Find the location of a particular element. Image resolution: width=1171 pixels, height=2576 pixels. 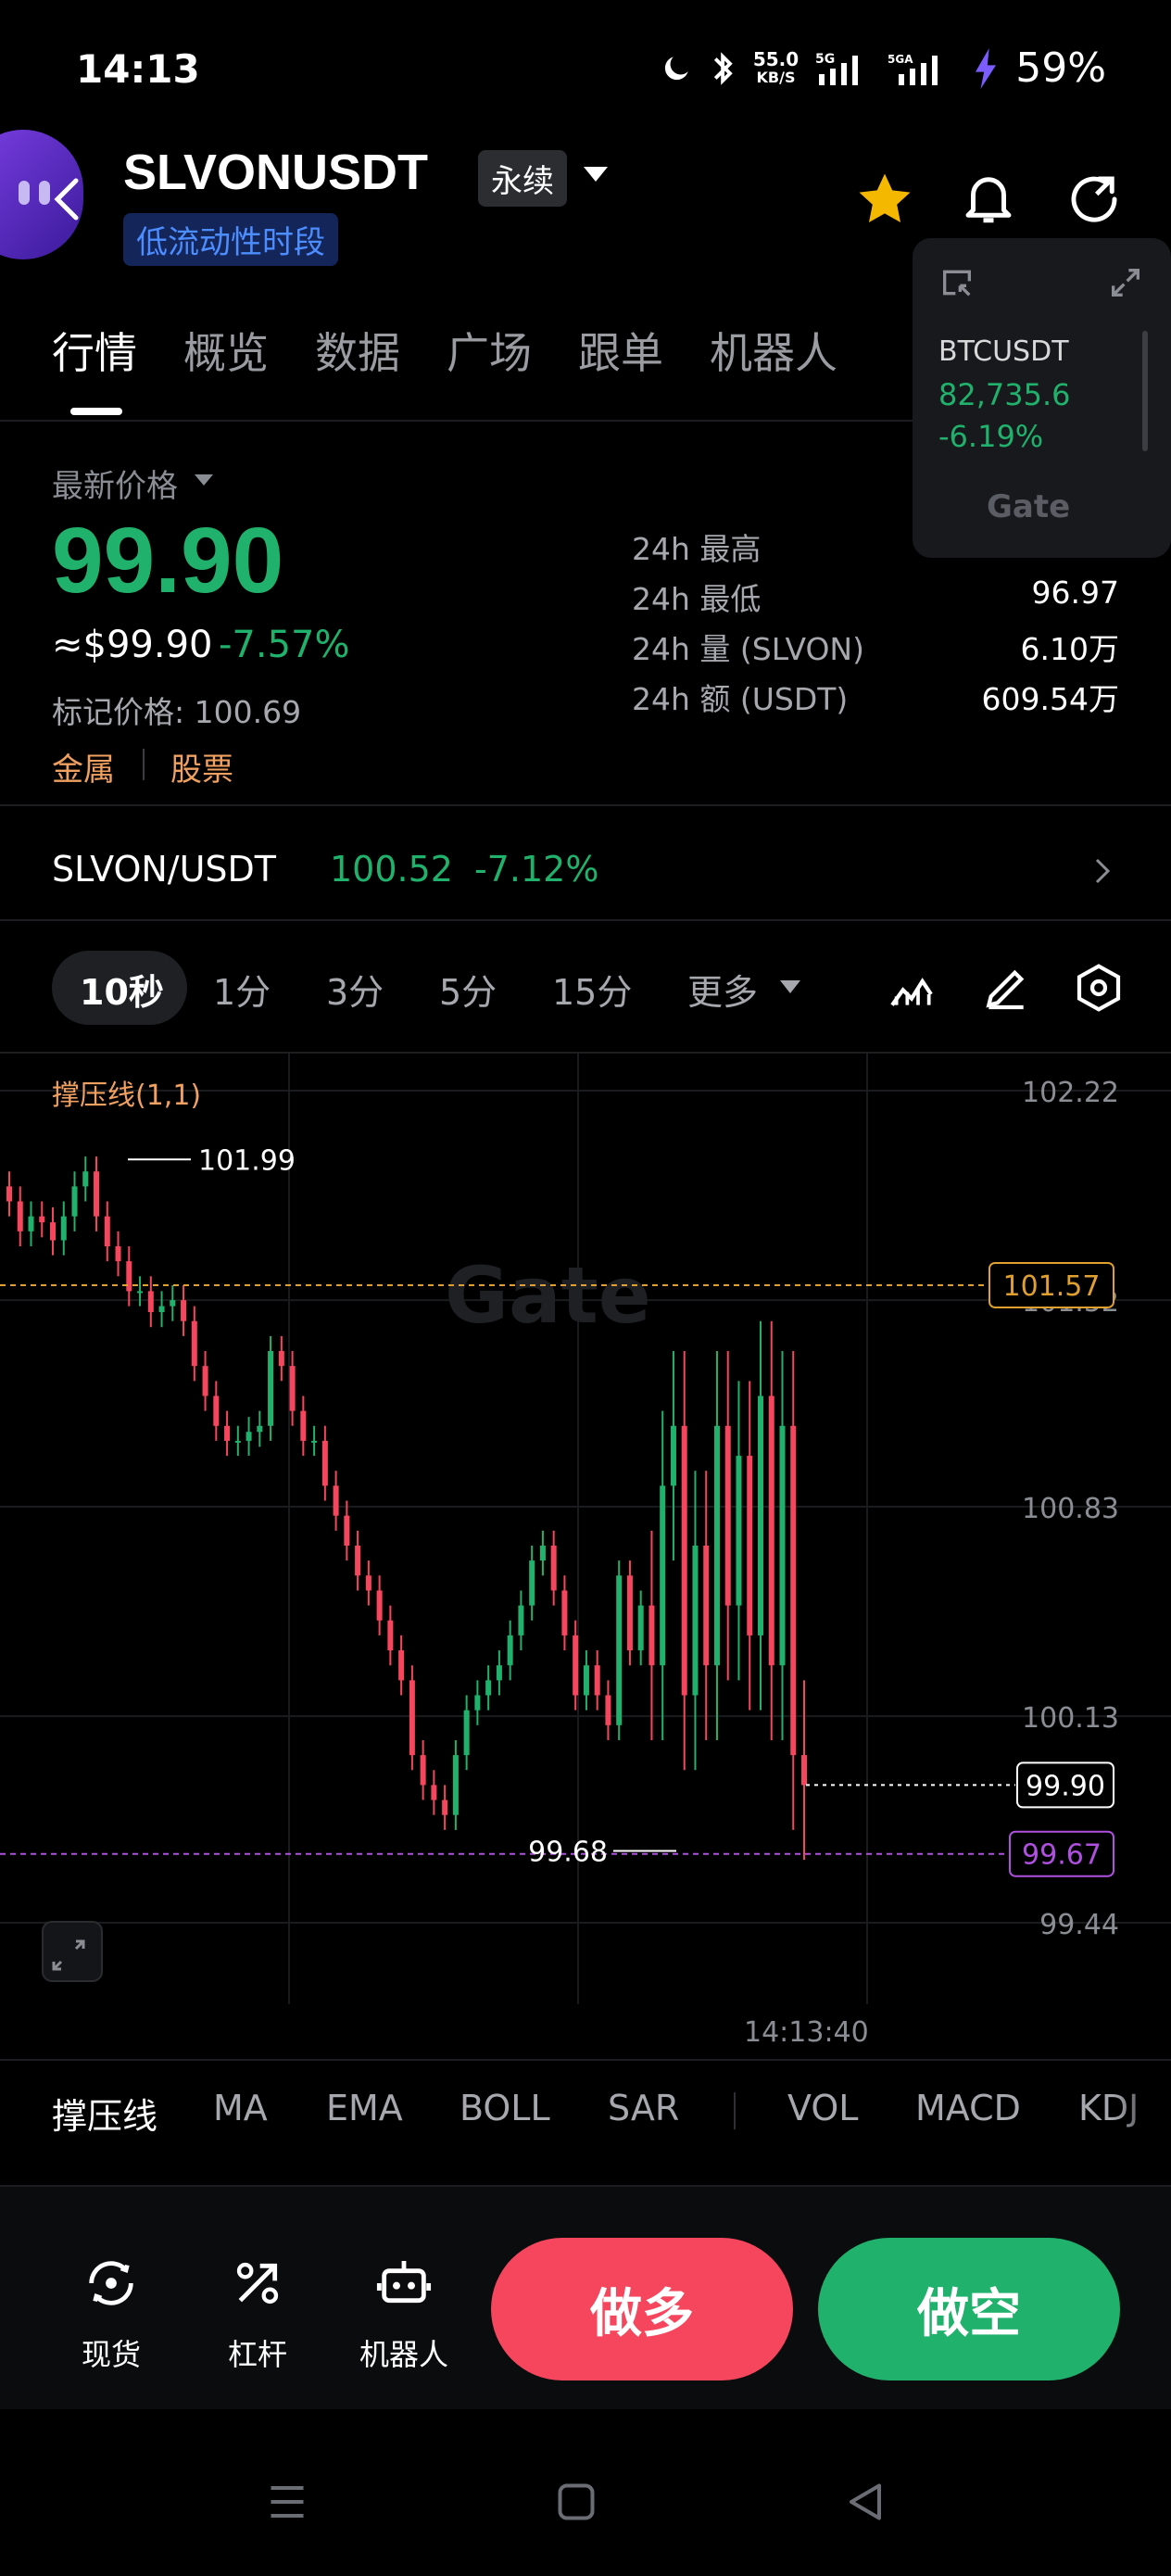

pip-icon is located at coordinates (957, 282).